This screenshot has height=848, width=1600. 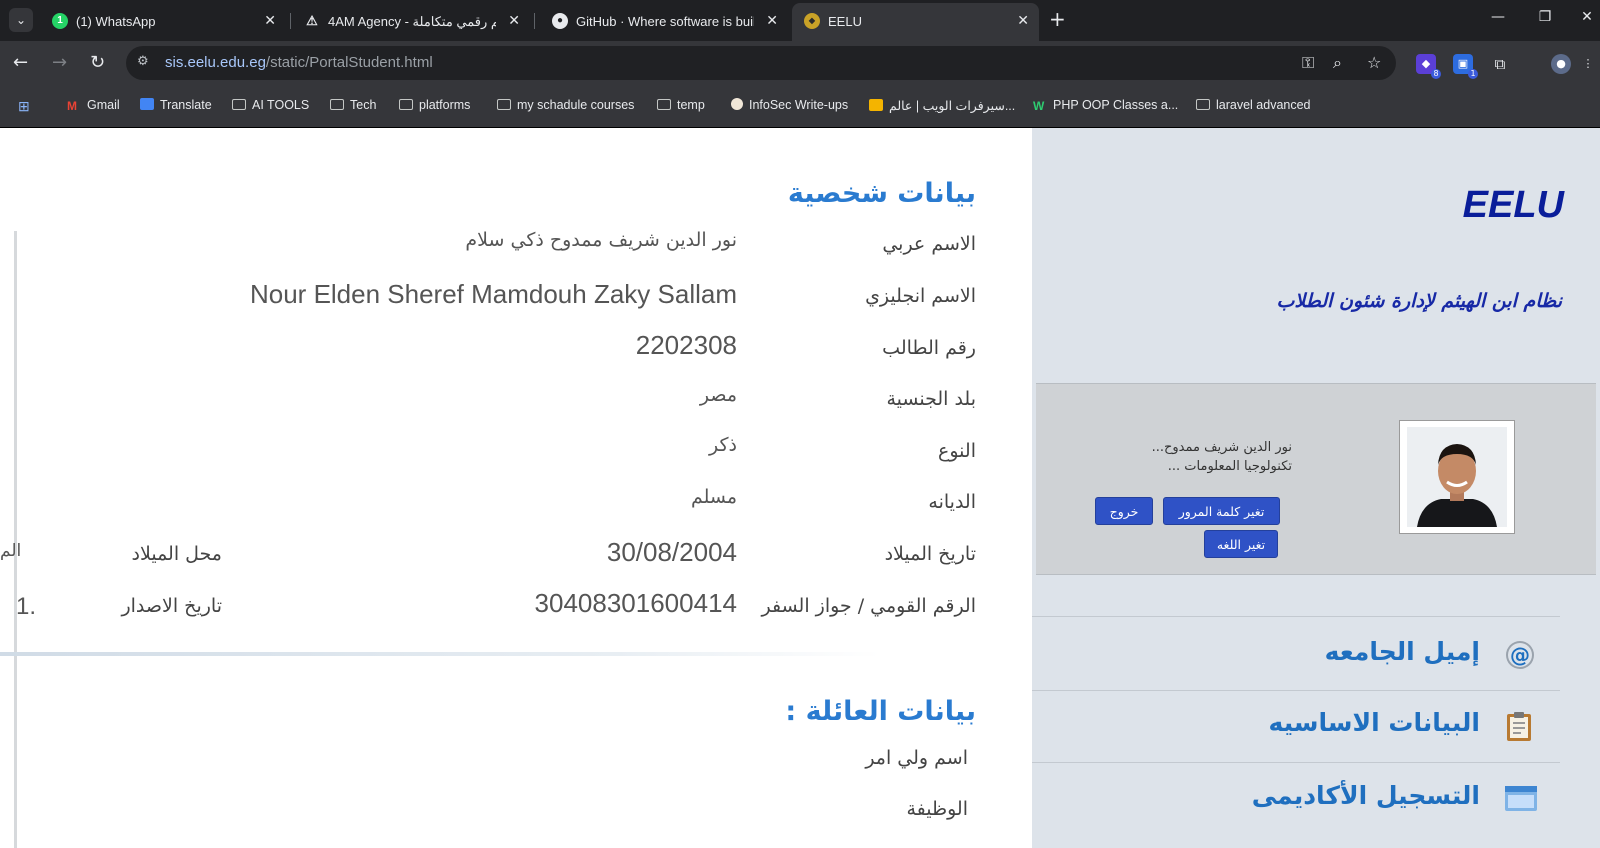 What do you see at coordinates (916, 758) in the screenshot?
I see `label-guardian-name: اسم ولي امر` at bounding box center [916, 758].